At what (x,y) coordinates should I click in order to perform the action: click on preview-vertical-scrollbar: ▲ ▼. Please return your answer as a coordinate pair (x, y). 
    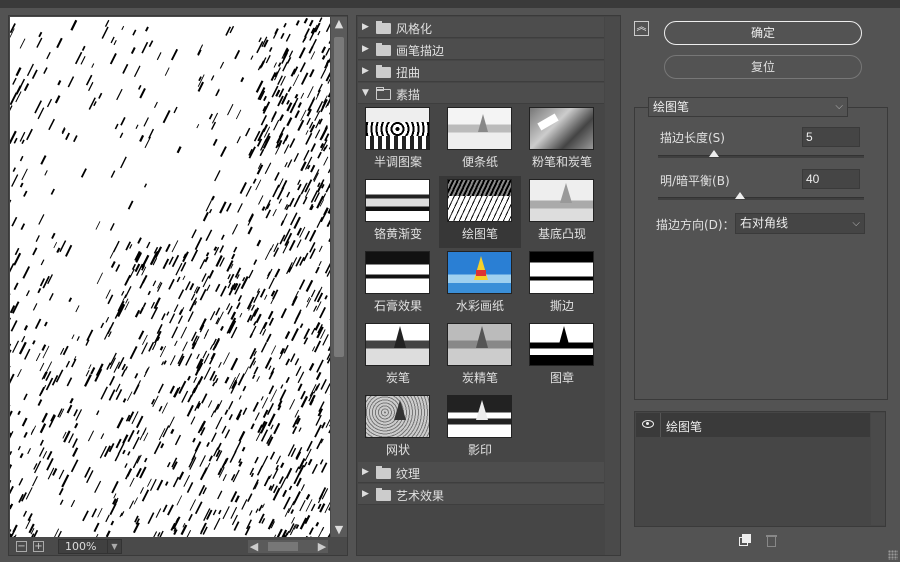
    Looking at the image, I should click on (339, 277).